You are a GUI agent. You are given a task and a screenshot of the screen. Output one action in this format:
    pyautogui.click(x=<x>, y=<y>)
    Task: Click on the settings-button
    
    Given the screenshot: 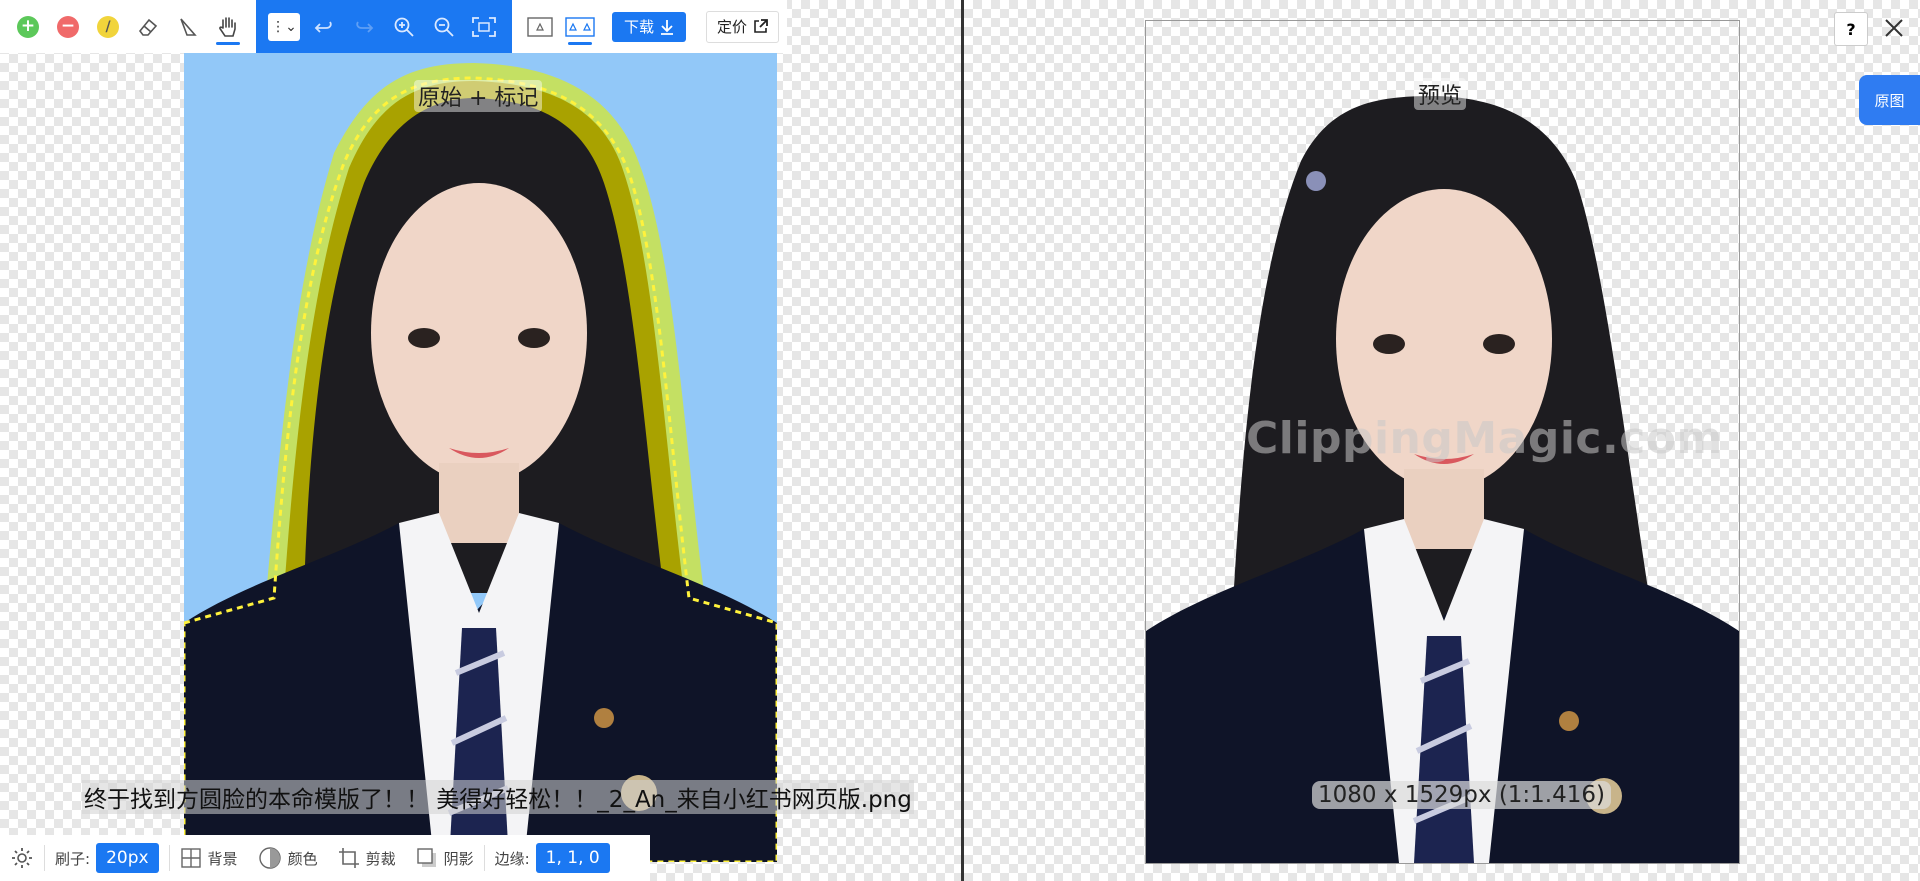 What is the action you would take?
    pyautogui.click(x=22, y=858)
    